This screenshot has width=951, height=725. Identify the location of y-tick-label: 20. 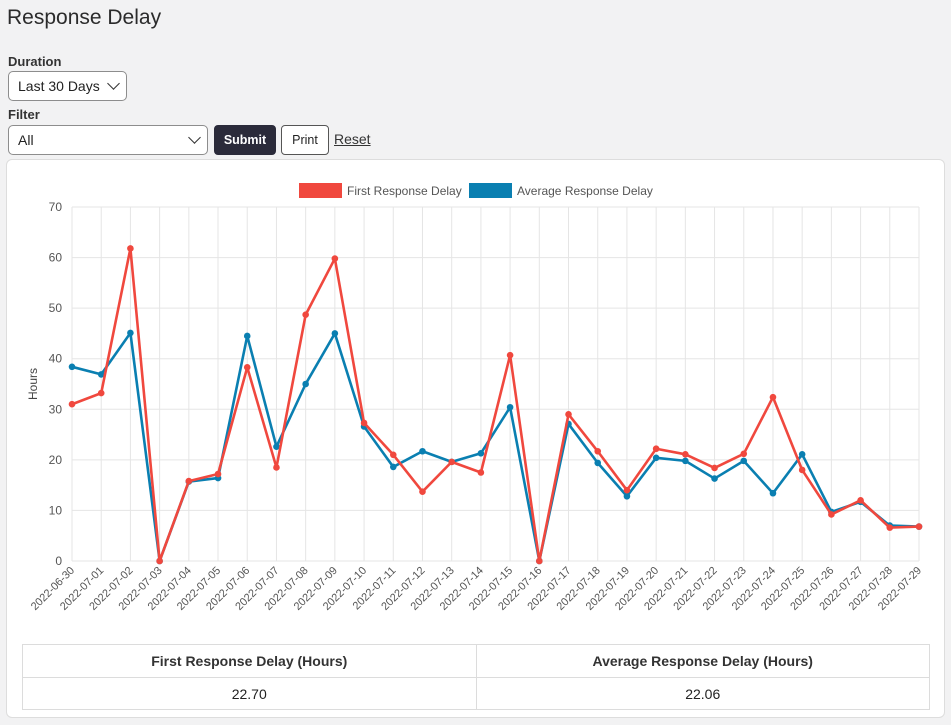
(56, 460).